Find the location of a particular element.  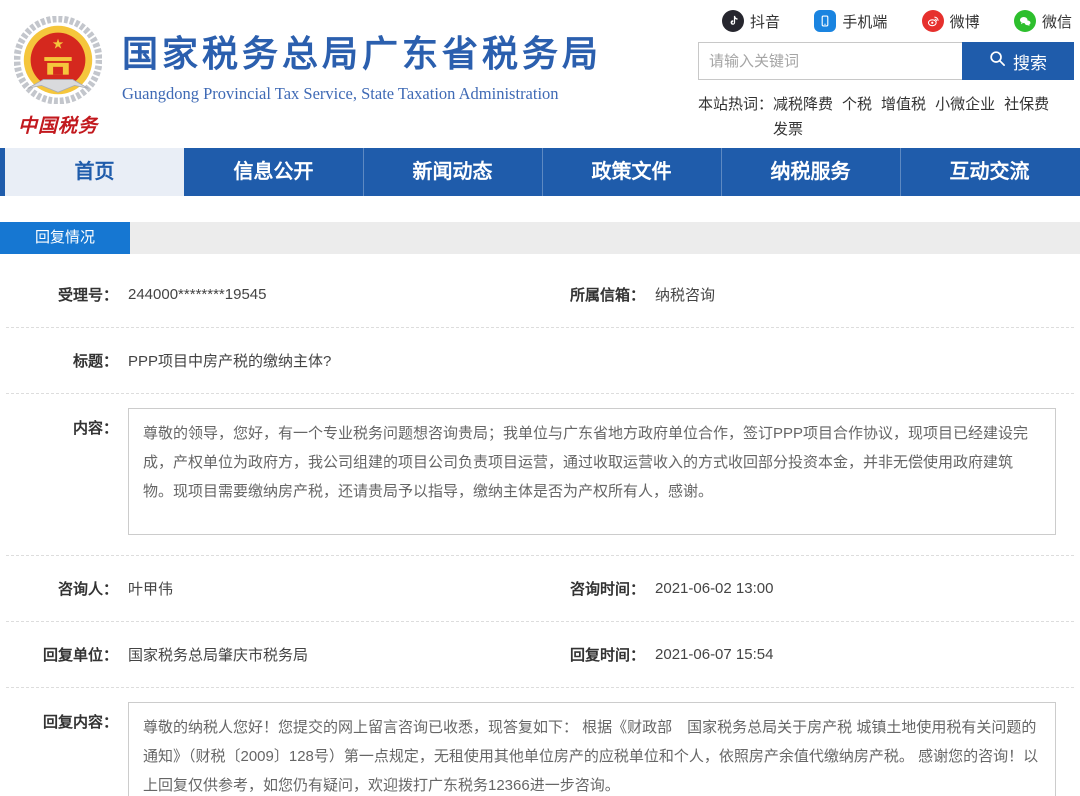

row-consultant: 咨询人： 叶甲伟 咨询时间： 2021-06-02 13:00 is located at coordinates (540, 589).